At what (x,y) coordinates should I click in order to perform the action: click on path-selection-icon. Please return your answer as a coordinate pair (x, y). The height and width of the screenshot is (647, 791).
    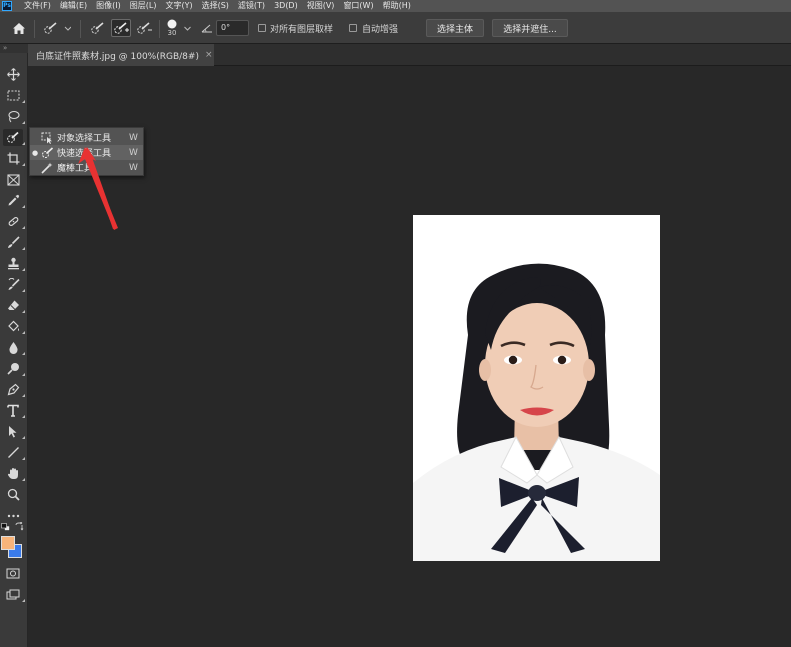
    Looking at the image, I should click on (14, 431).